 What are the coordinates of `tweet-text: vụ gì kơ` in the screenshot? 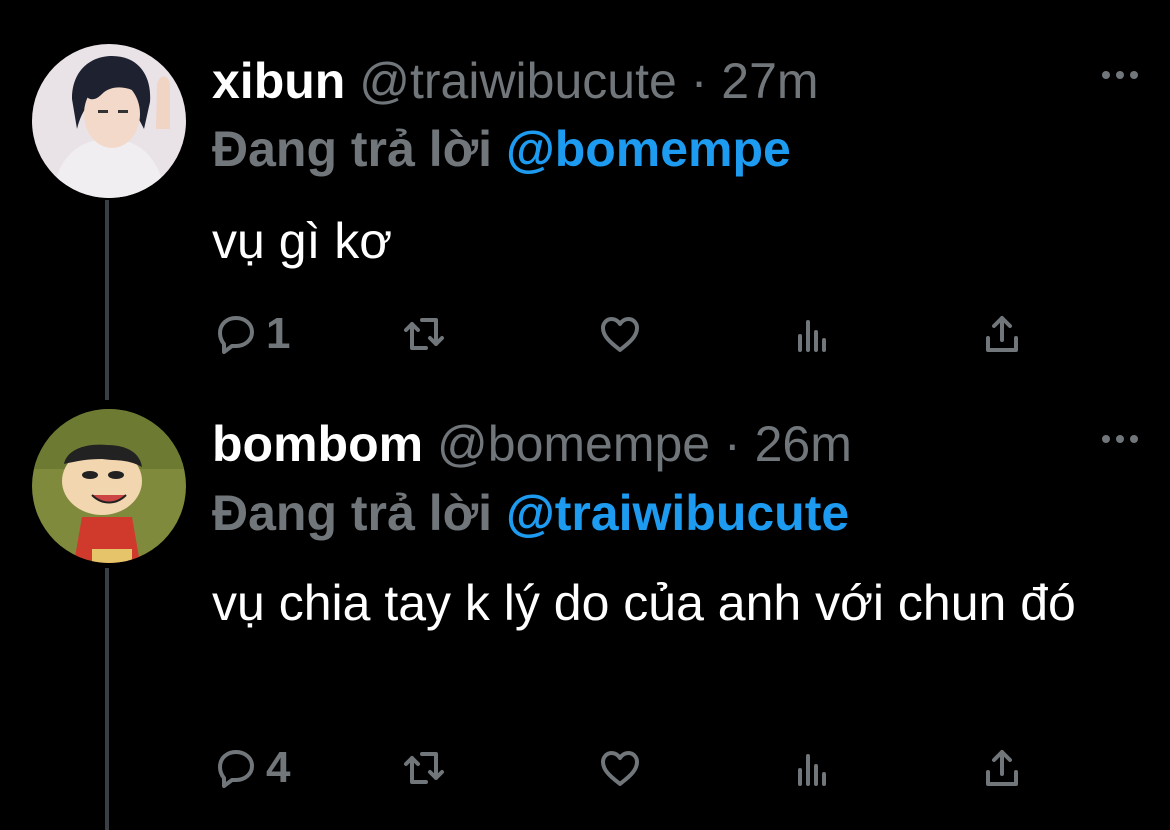 It's located at (302, 241).